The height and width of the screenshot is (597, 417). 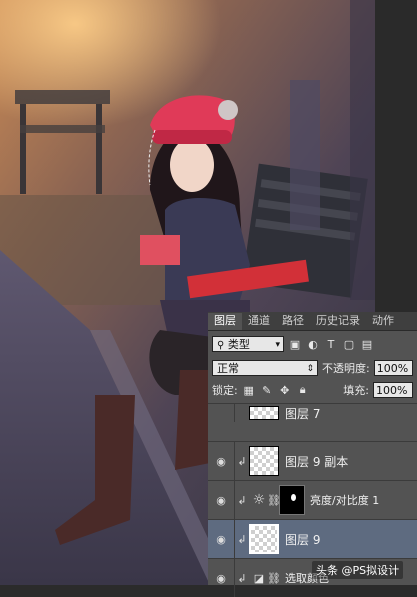 What do you see at coordinates (292, 500) in the screenshot?
I see `layer-mask-thumbnail` at bounding box center [292, 500].